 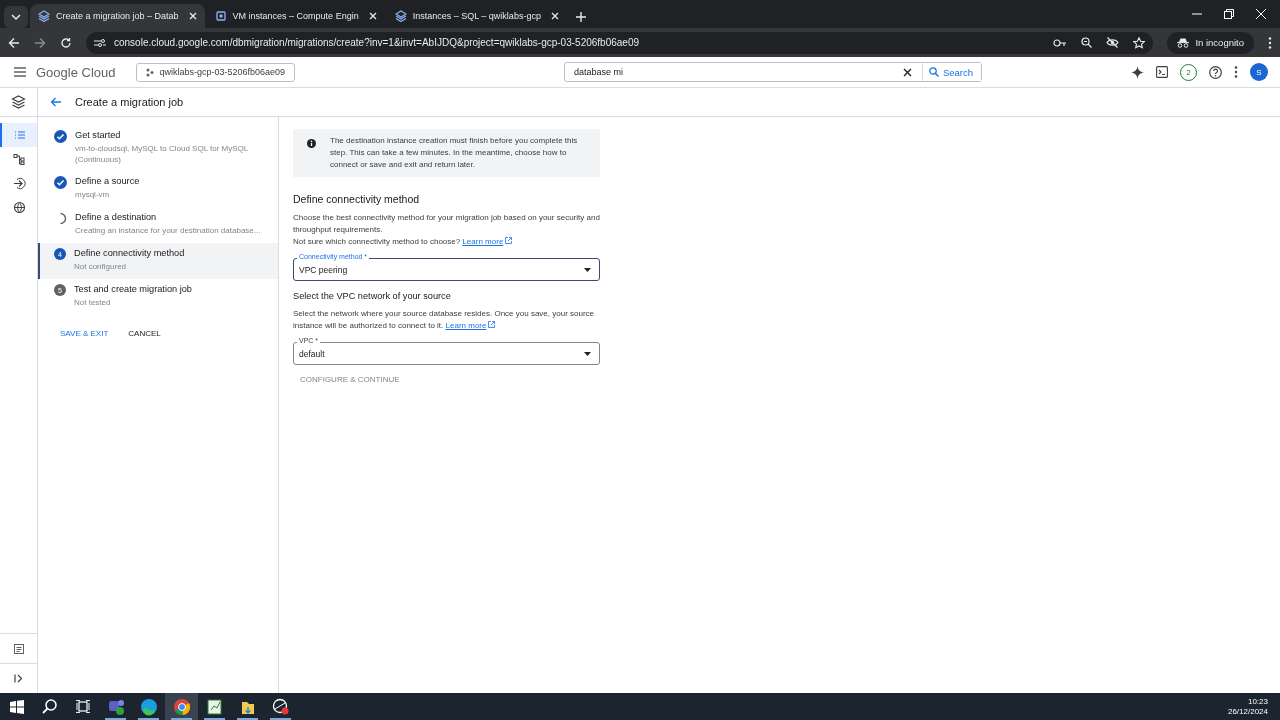 What do you see at coordinates (1087, 42) in the screenshot?
I see `zoom-icon` at bounding box center [1087, 42].